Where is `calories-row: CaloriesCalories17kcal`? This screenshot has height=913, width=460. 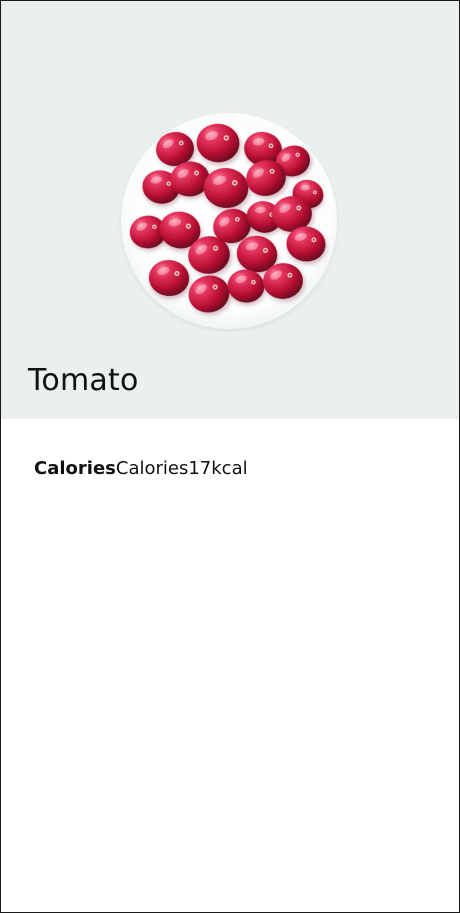 calories-row: CaloriesCalories17kcal is located at coordinates (141, 469).